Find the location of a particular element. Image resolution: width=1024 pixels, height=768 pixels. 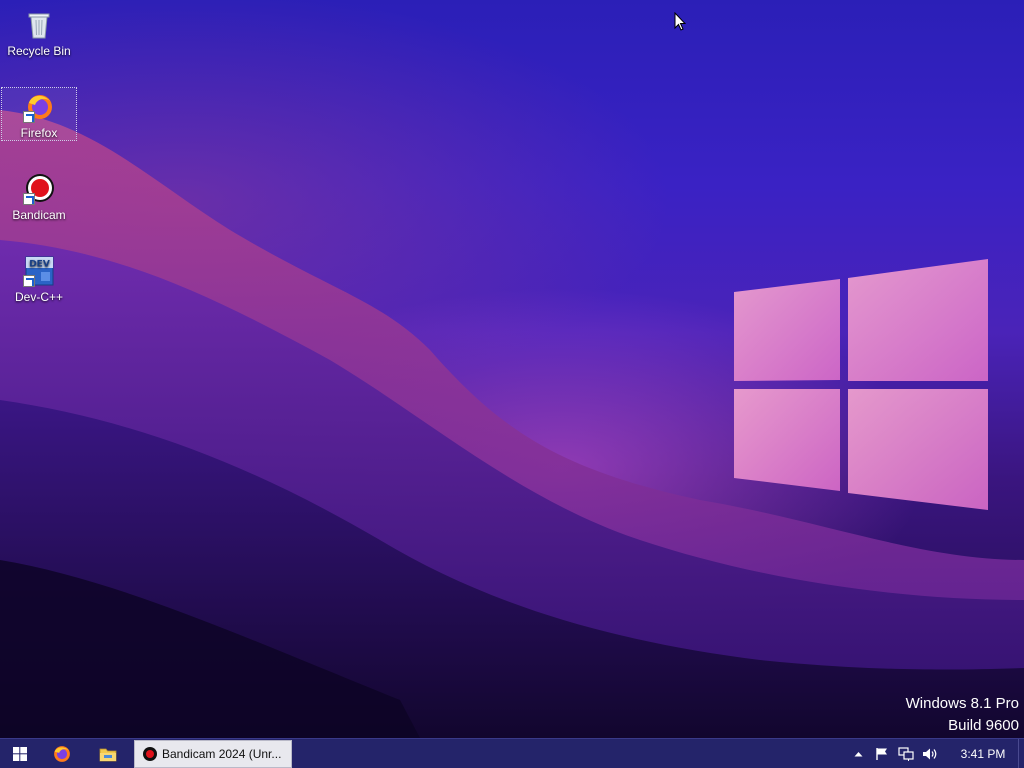

bandicam-icon is located at coordinates (39, 189).